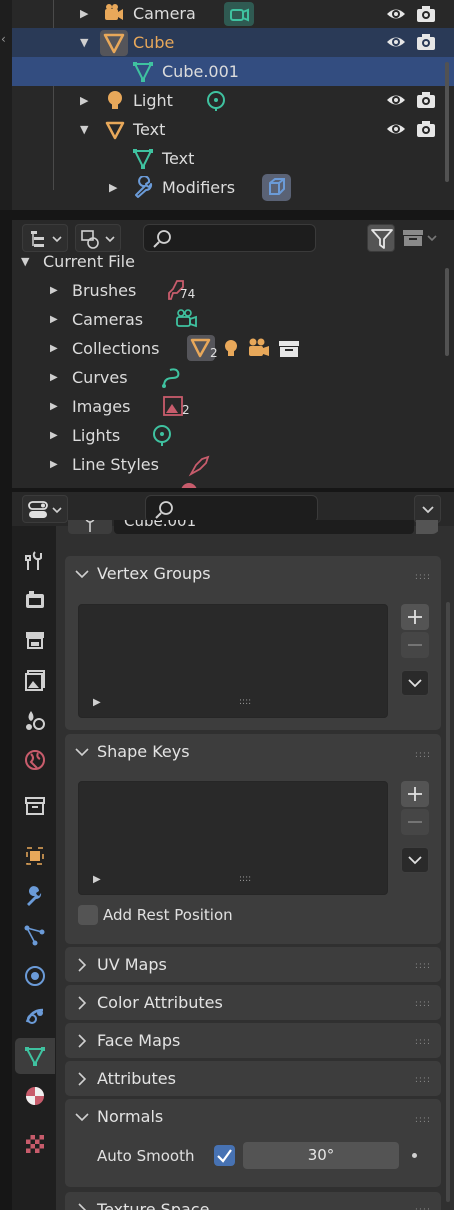  What do you see at coordinates (233, 661) in the screenshot?
I see `vertex-group-list: ▶ ::::` at bounding box center [233, 661].